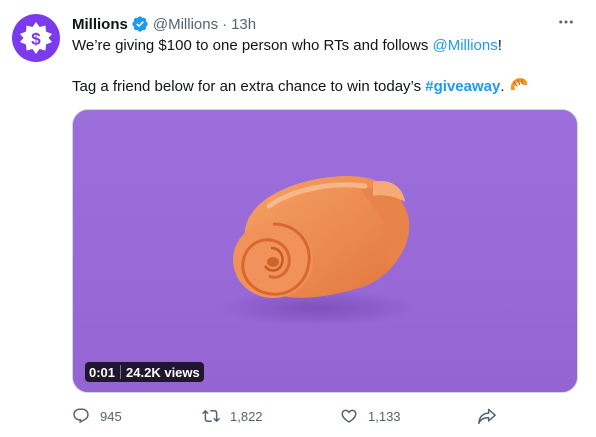 This screenshot has height=437, width=596. What do you see at coordinates (502, 86) in the screenshot?
I see `tweet-text-segment: .` at bounding box center [502, 86].